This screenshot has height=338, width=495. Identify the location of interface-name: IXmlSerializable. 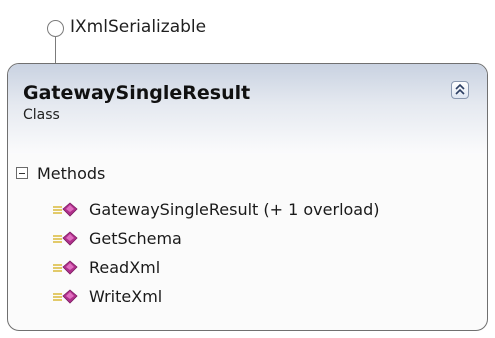
(138, 27).